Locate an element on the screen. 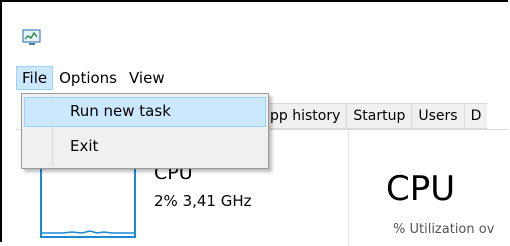  menu-item-run-new-task: Run new task is located at coordinates (145, 112).